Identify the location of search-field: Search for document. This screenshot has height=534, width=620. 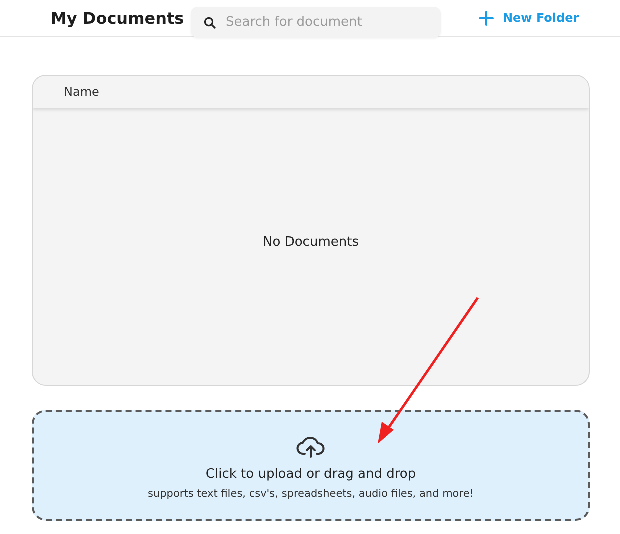
(316, 22).